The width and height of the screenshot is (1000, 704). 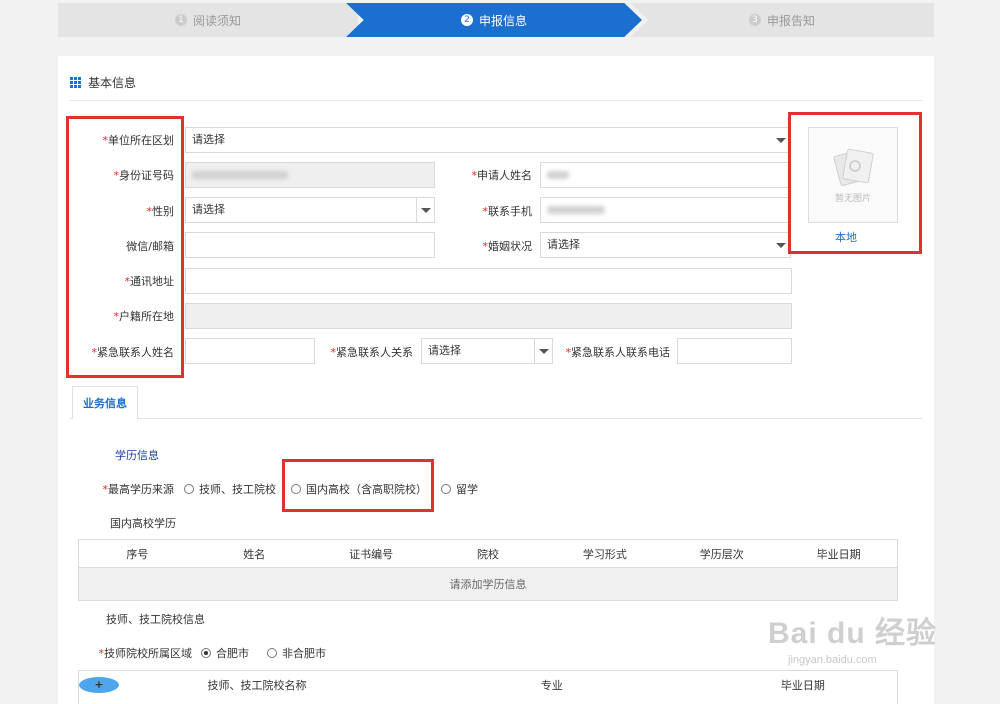 What do you see at coordinates (488, 140) in the screenshot?
I see `region-select: 请选择` at bounding box center [488, 140].